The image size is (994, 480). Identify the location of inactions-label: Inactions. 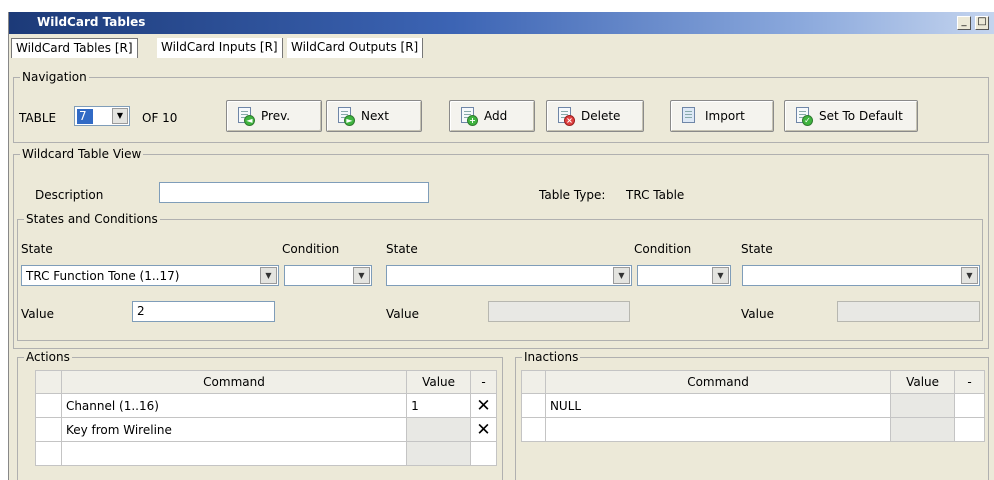
(551, 357).